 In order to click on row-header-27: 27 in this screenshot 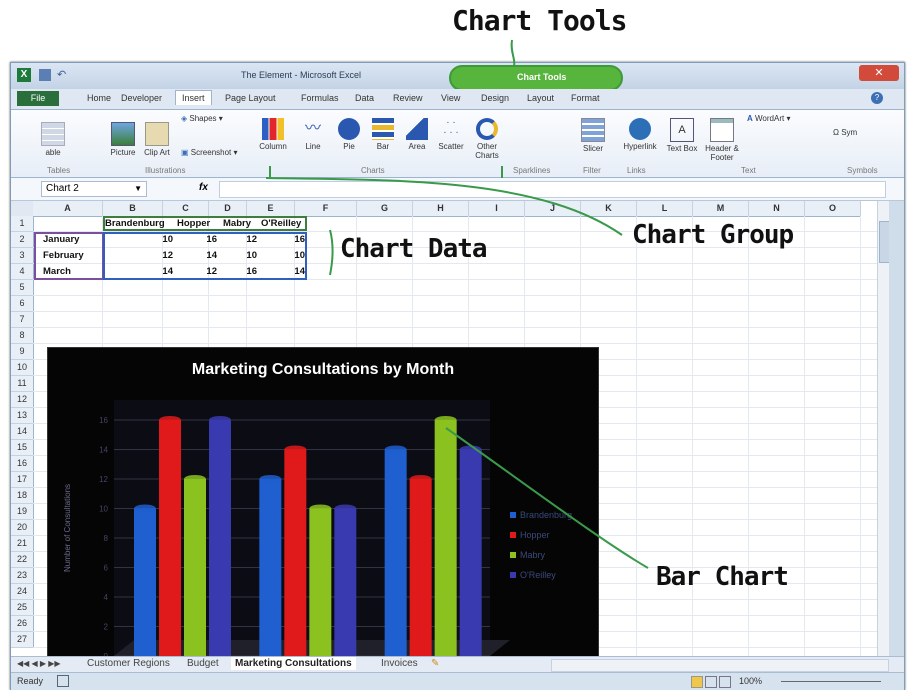, I will do `click(22, 640)`.